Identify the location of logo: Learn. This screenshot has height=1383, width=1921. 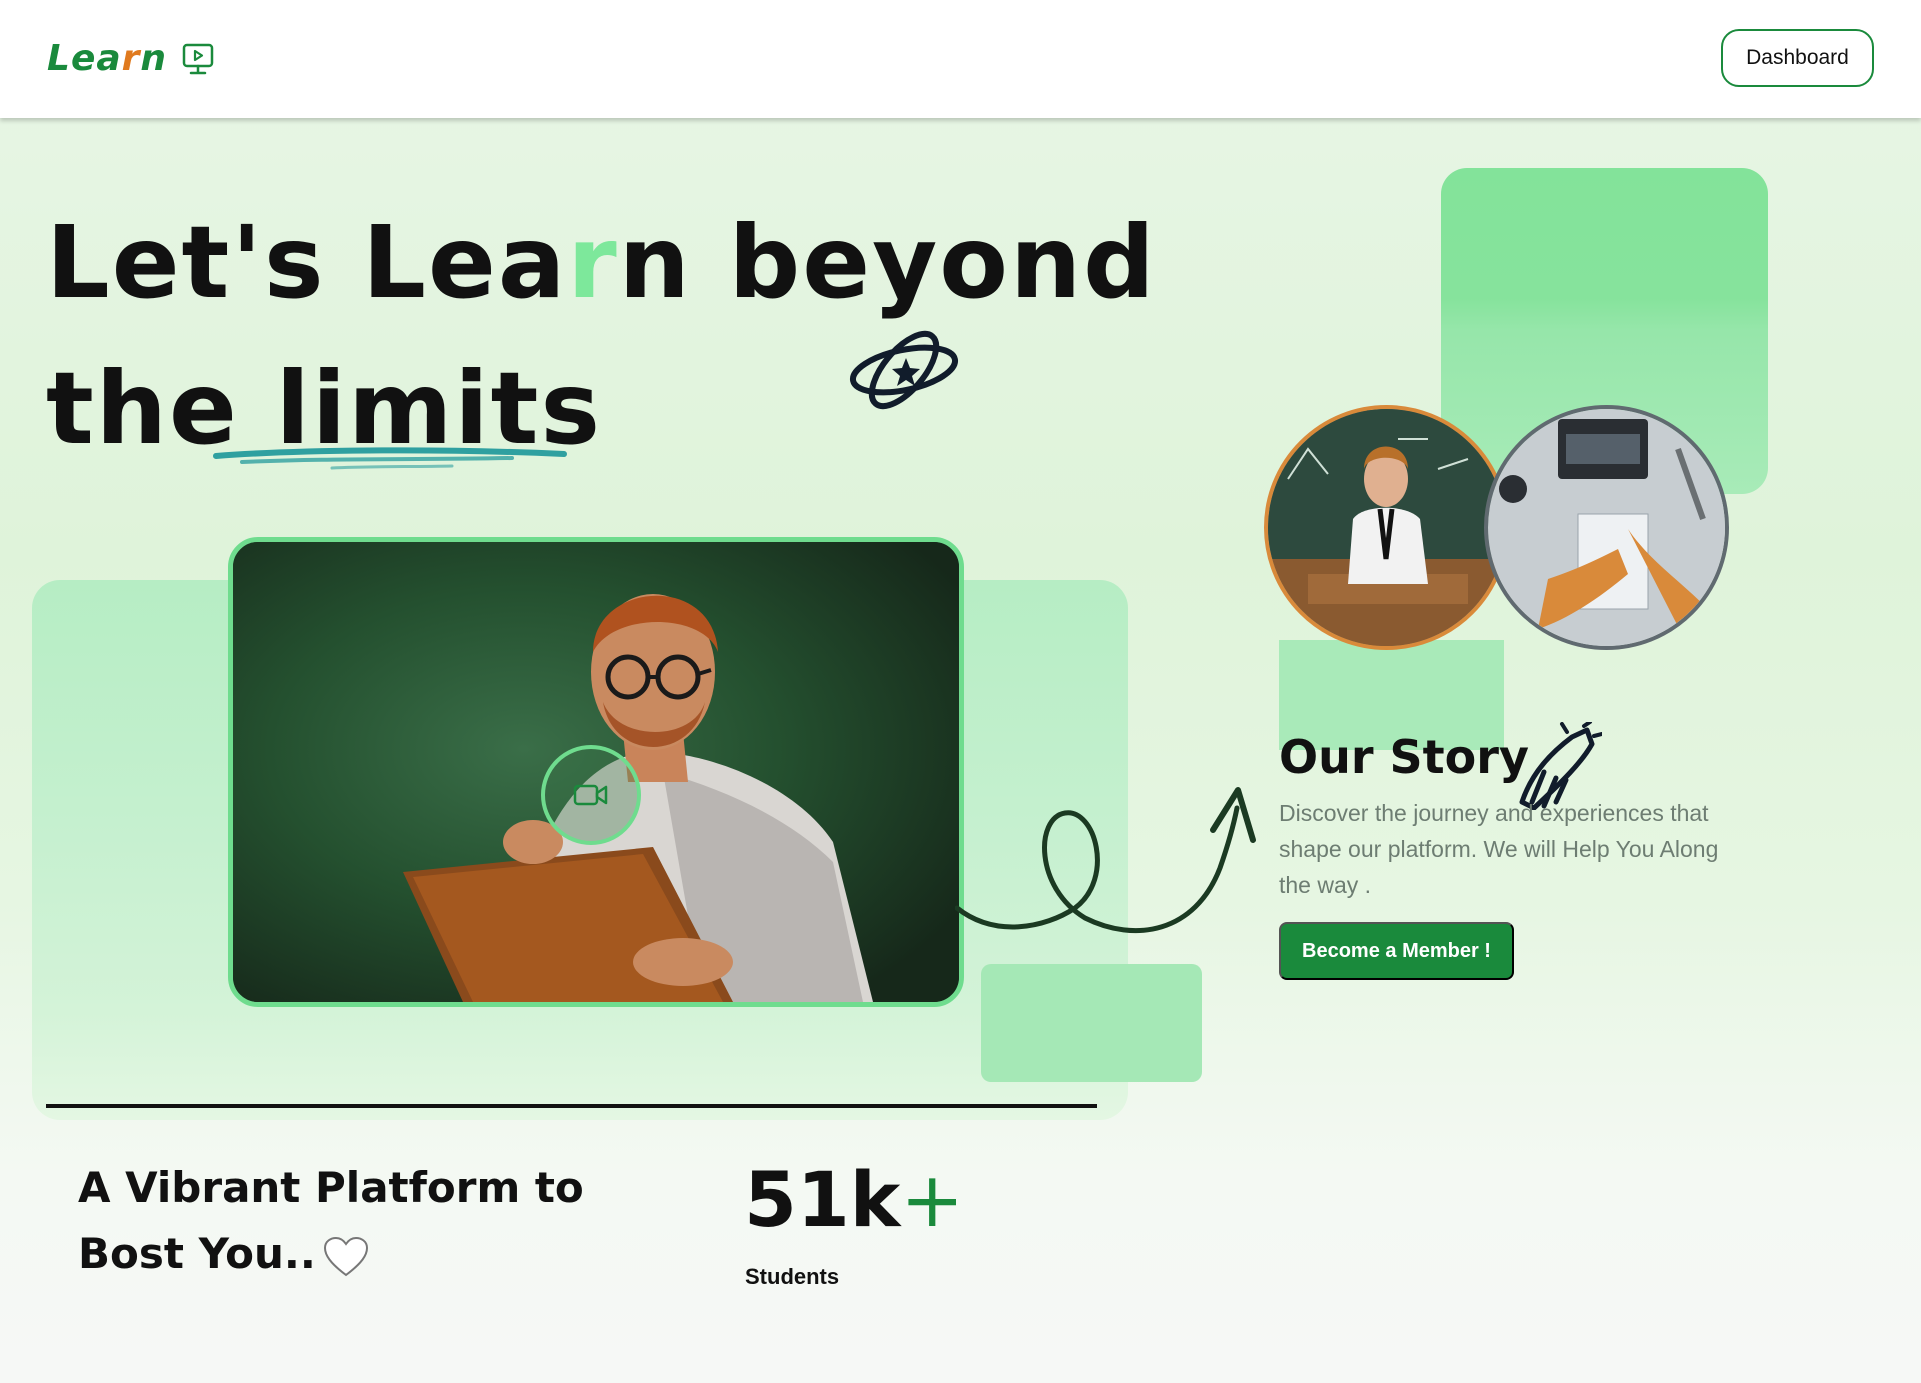
(131, 58).